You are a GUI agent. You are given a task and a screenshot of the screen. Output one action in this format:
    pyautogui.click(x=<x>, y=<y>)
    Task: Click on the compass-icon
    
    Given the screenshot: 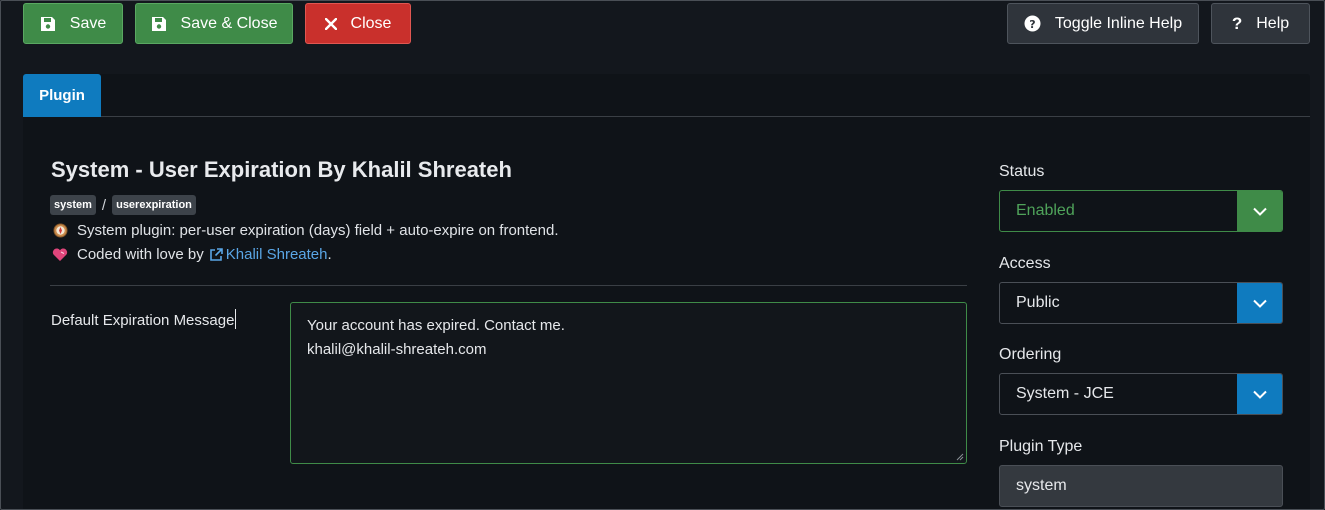 What is the action you would take?
    pyautogui.click(x=60, y=231)
    